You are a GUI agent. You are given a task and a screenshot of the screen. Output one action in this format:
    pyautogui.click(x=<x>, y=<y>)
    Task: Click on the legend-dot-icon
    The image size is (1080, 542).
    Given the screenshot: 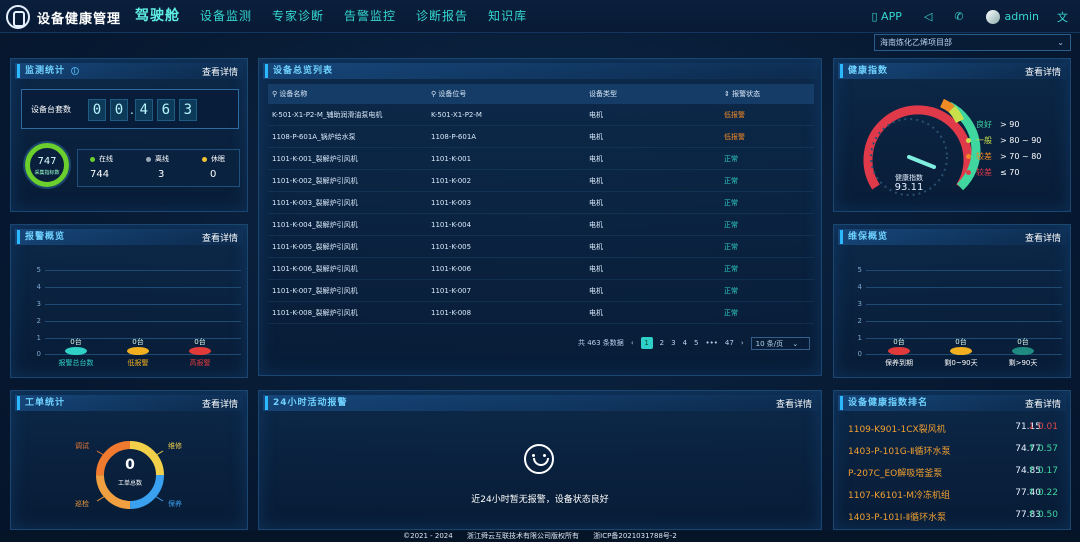 What is the action you would take?
    pyautogui.click(x=968, y=156)
    